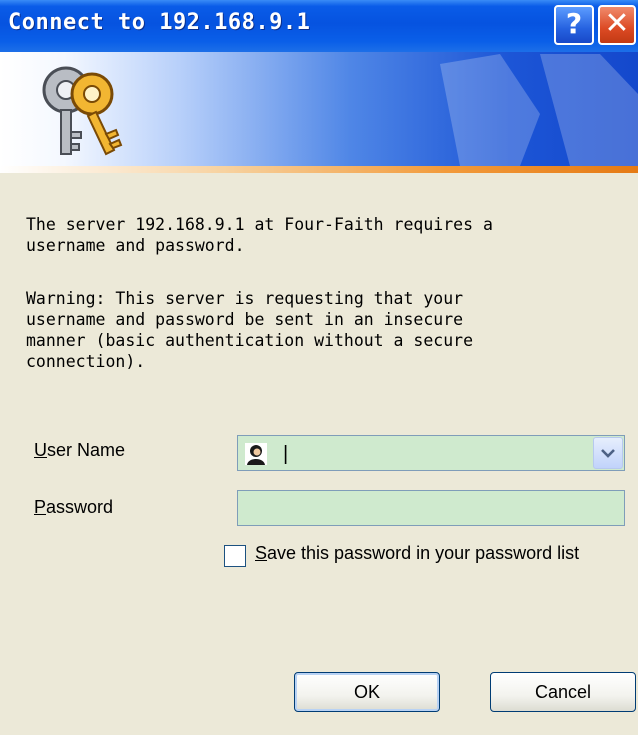 Image resolution: width=638 pixels, height=735 pixels. Describe the element at coordinates (319, 26) in the screenshot. I see `title-bar: Connect to 192.168.9.1 ? ✕` at that location.